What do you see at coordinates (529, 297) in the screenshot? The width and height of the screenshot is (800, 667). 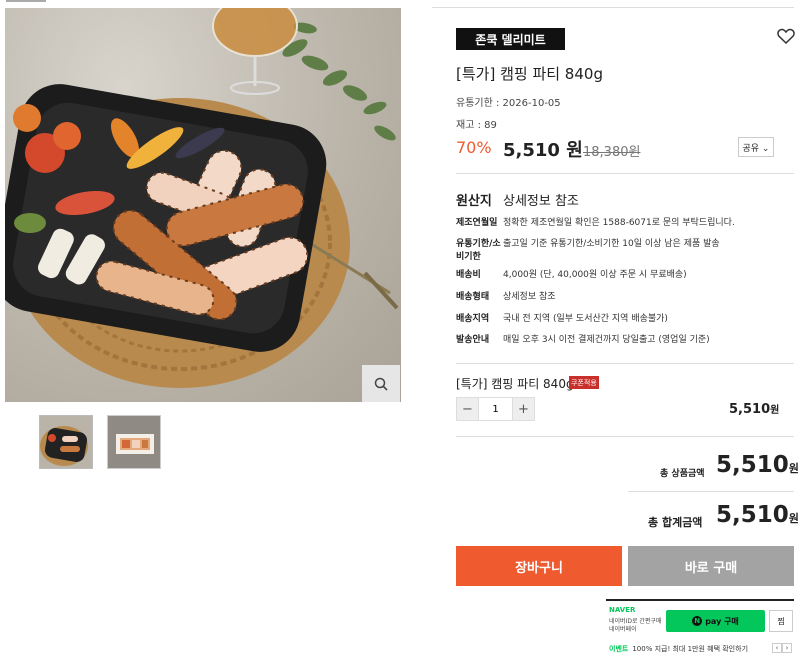 I see `info-value: 상세정보 참조` at bounding box center [529, 297].